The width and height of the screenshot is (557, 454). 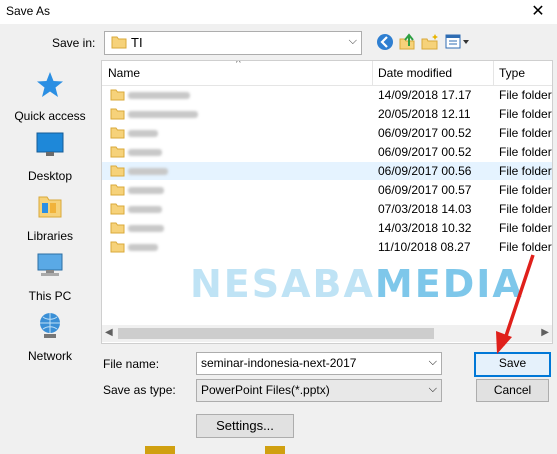 I want to click on taskbar-fragment, so click(x=215, y=450).